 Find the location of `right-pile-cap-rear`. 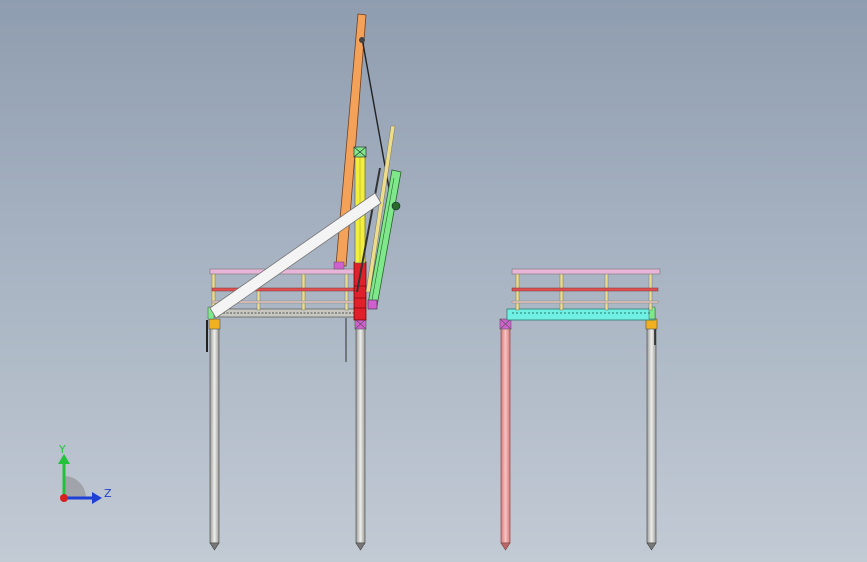

right-pile-cap-rear is located at coordinates (651, 324).